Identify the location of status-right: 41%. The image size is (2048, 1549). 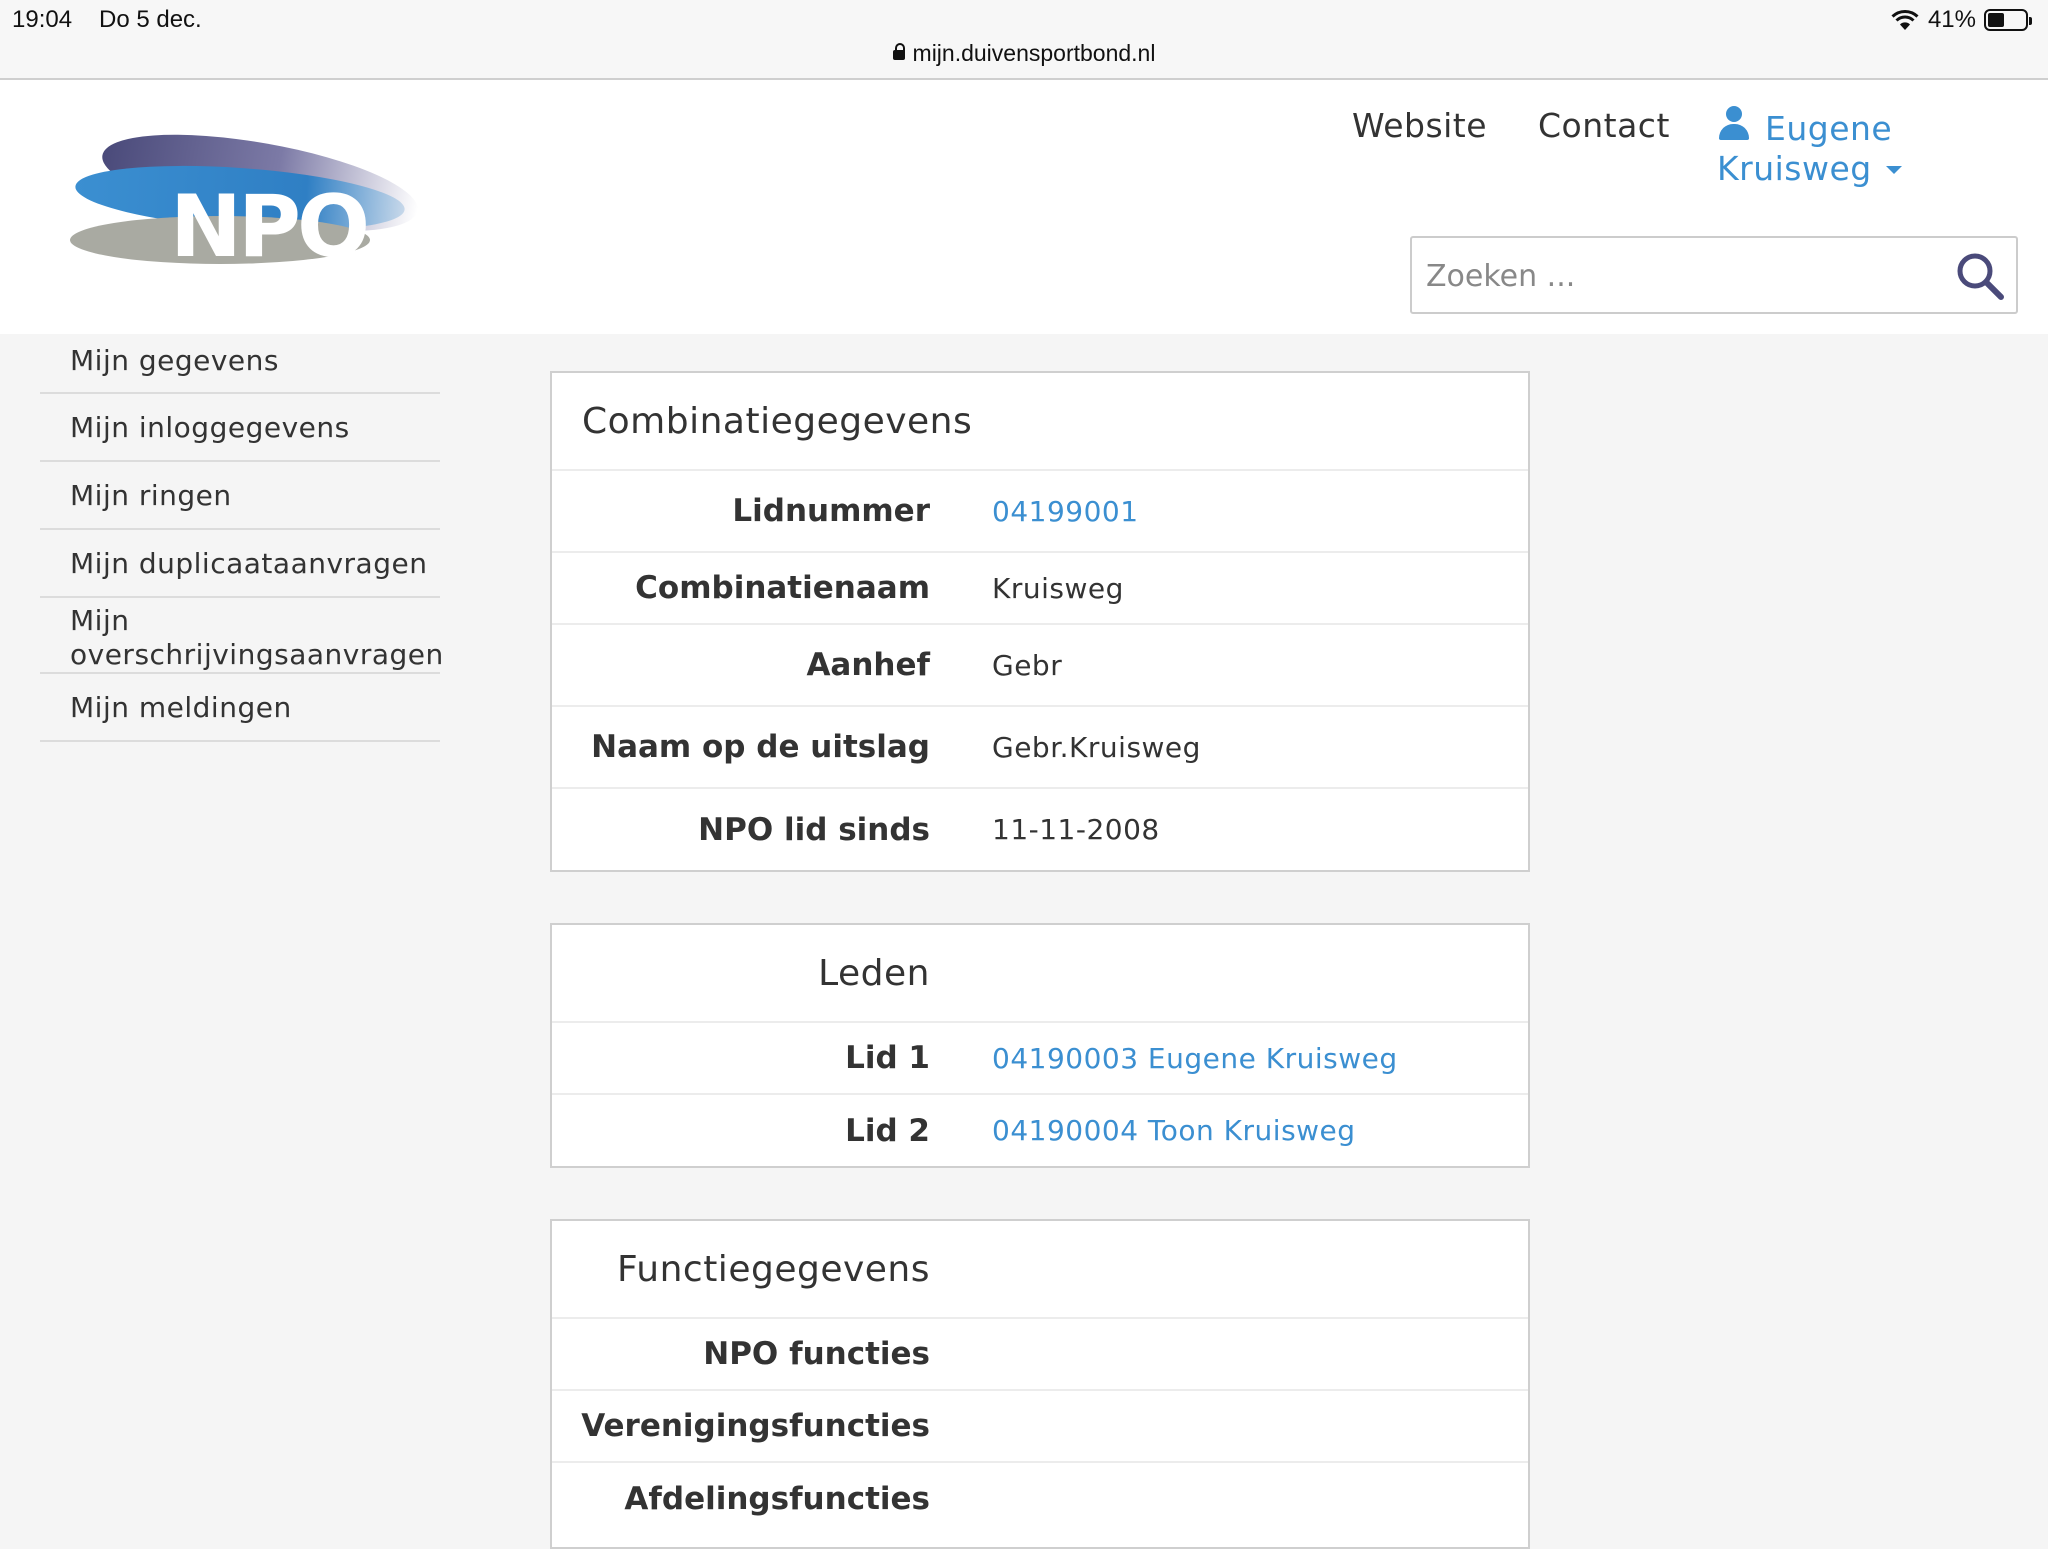
(1961, 20).